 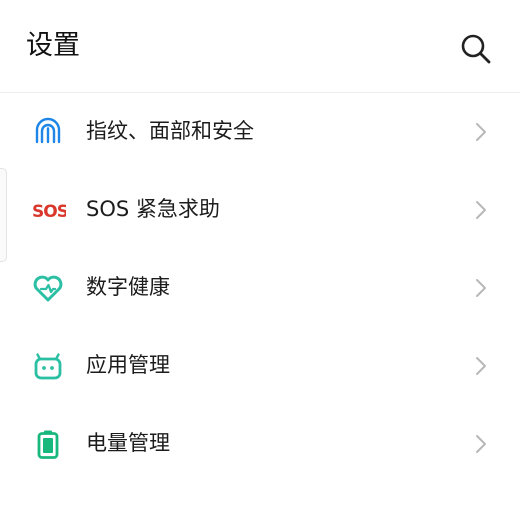 What do you see at coordinates (48, 130) in the screenshot?
I see `fingerprint-icon` at bounding box center [48, 130].